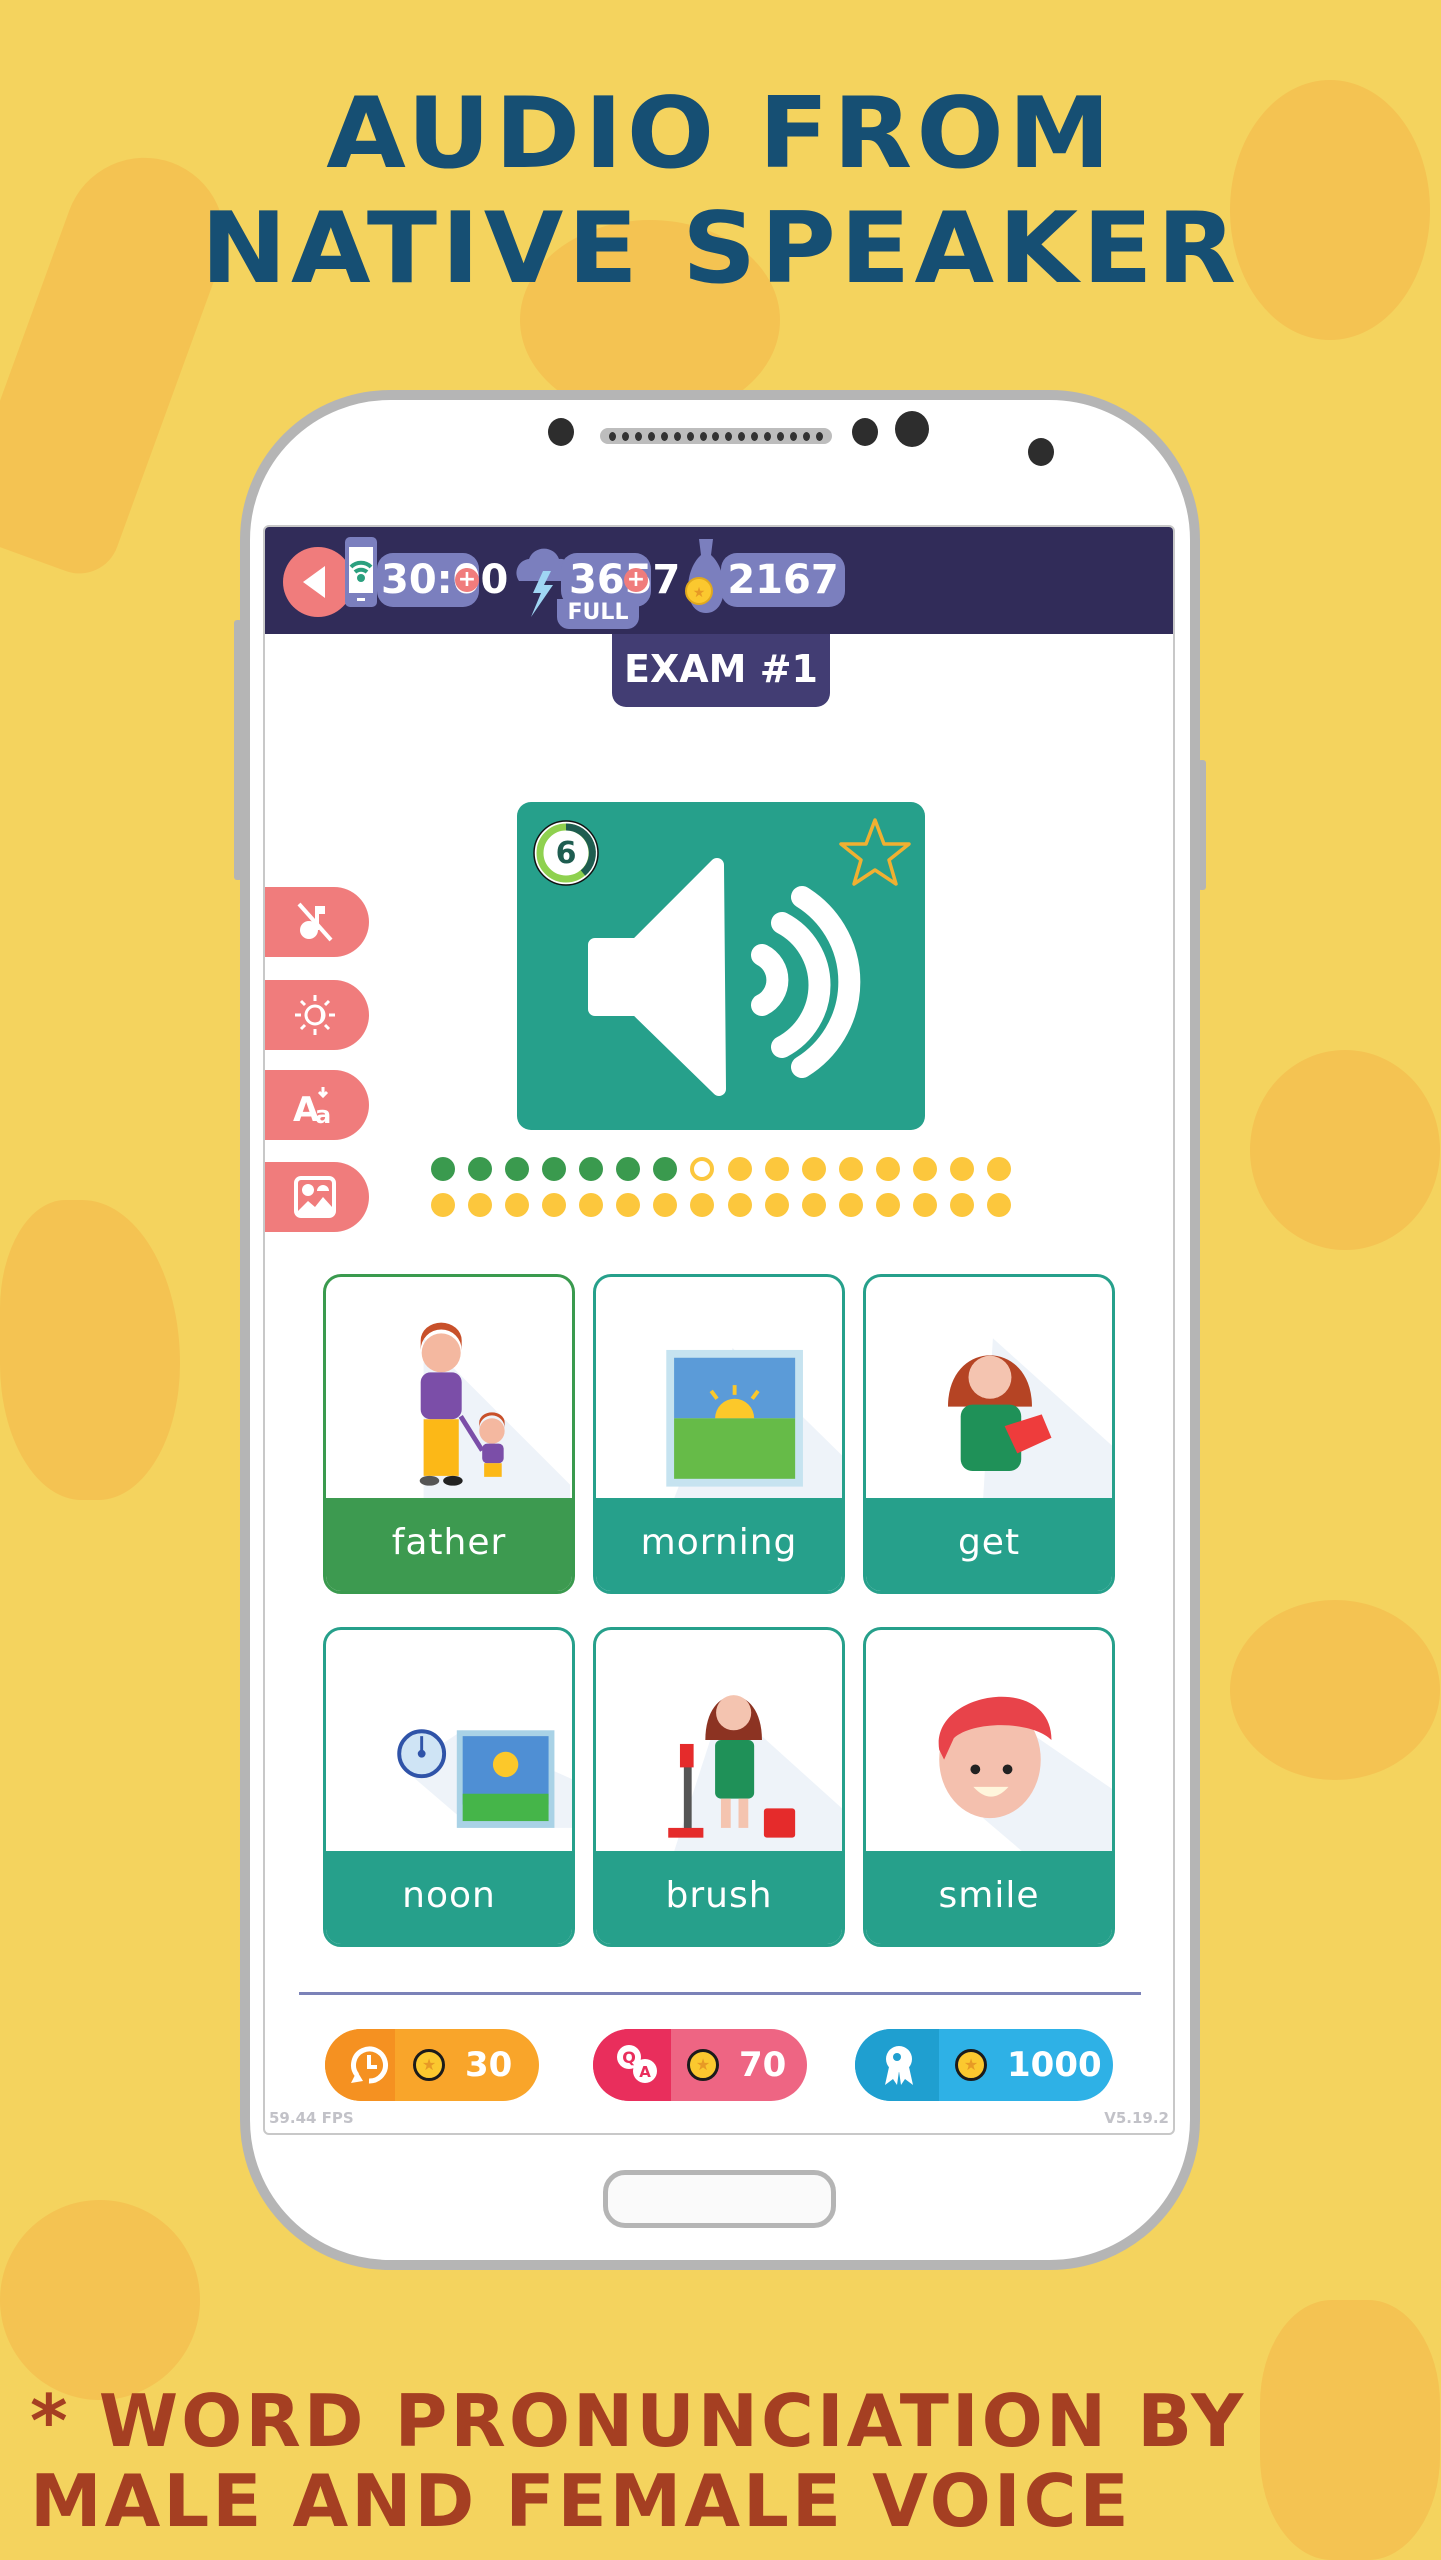  I want to click on clock-and-sun-illustration, so click(484, 1778).